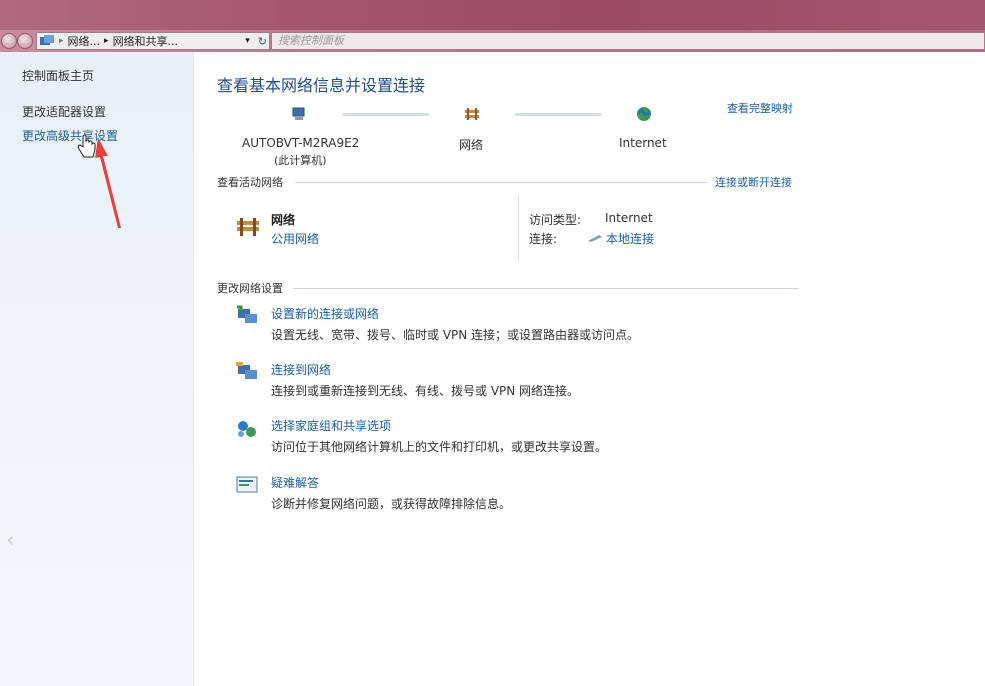 This screenshot has width=985, height=686. Describe the element at coordinates (58, 75) in the screenshot. I see `sidebar-item-control-panel-home: 控制面板主页` at that location.